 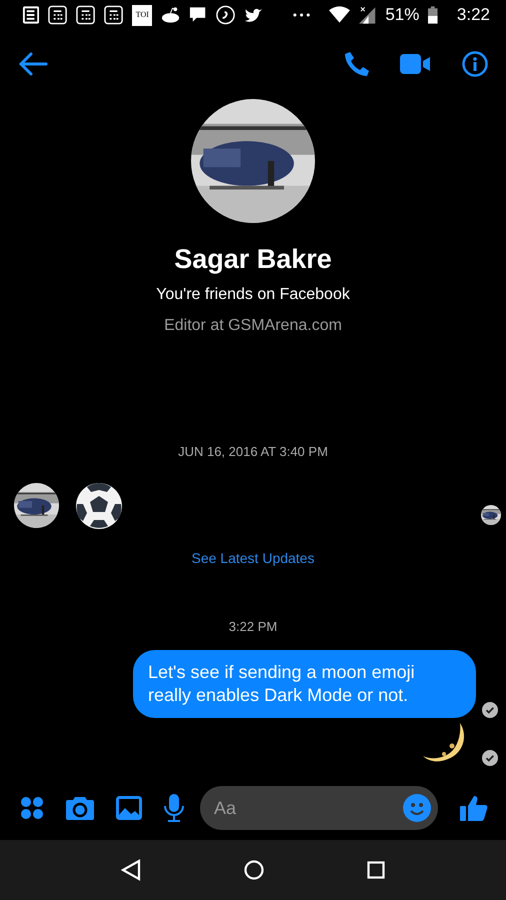 I want to click on phone-icon, so click(x=357, y=64).